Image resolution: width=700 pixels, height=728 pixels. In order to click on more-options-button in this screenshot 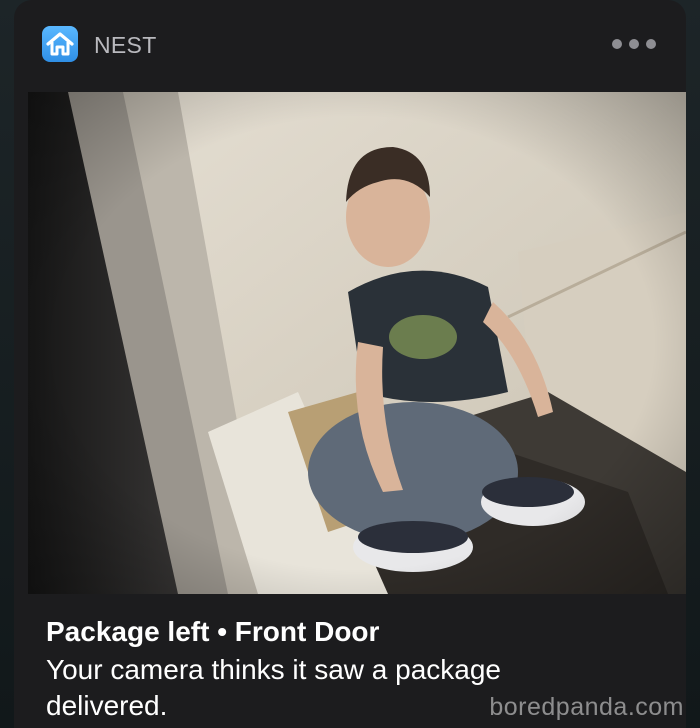, I will do `click(634, 44)`.